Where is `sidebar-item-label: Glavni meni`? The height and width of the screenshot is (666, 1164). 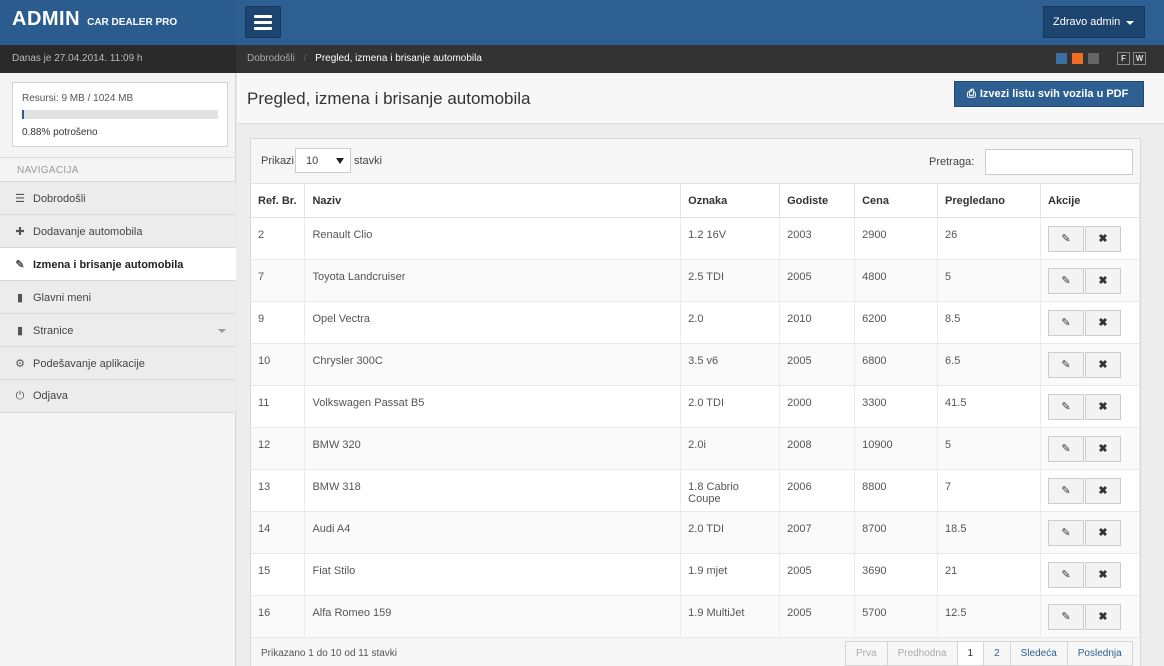
sidebar-item-label: Glavni meni is located at coordinates (62, 298).